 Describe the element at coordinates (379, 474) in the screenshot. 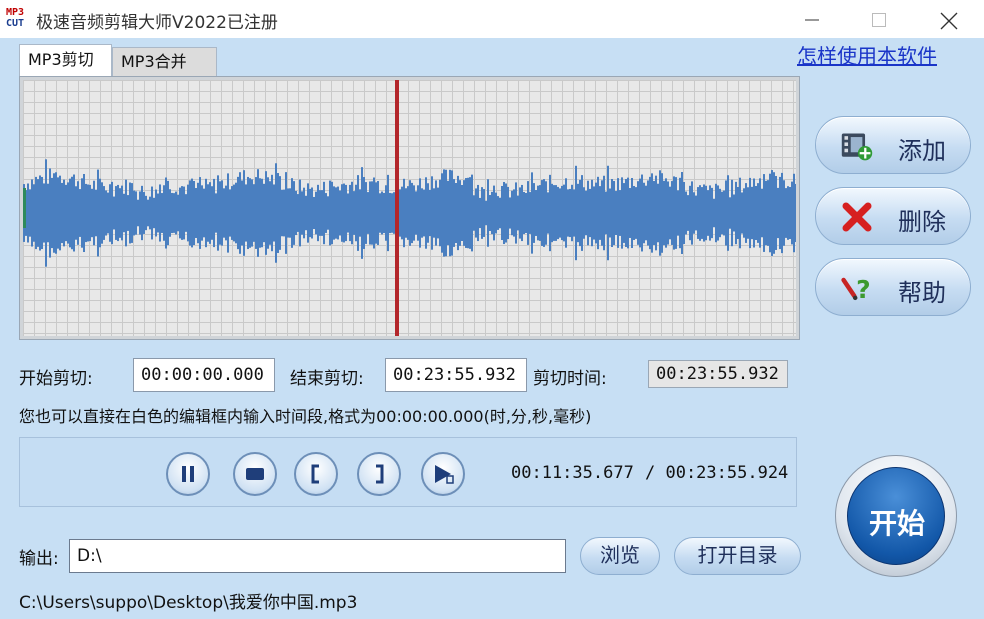

I see `set-end-button` at that location.